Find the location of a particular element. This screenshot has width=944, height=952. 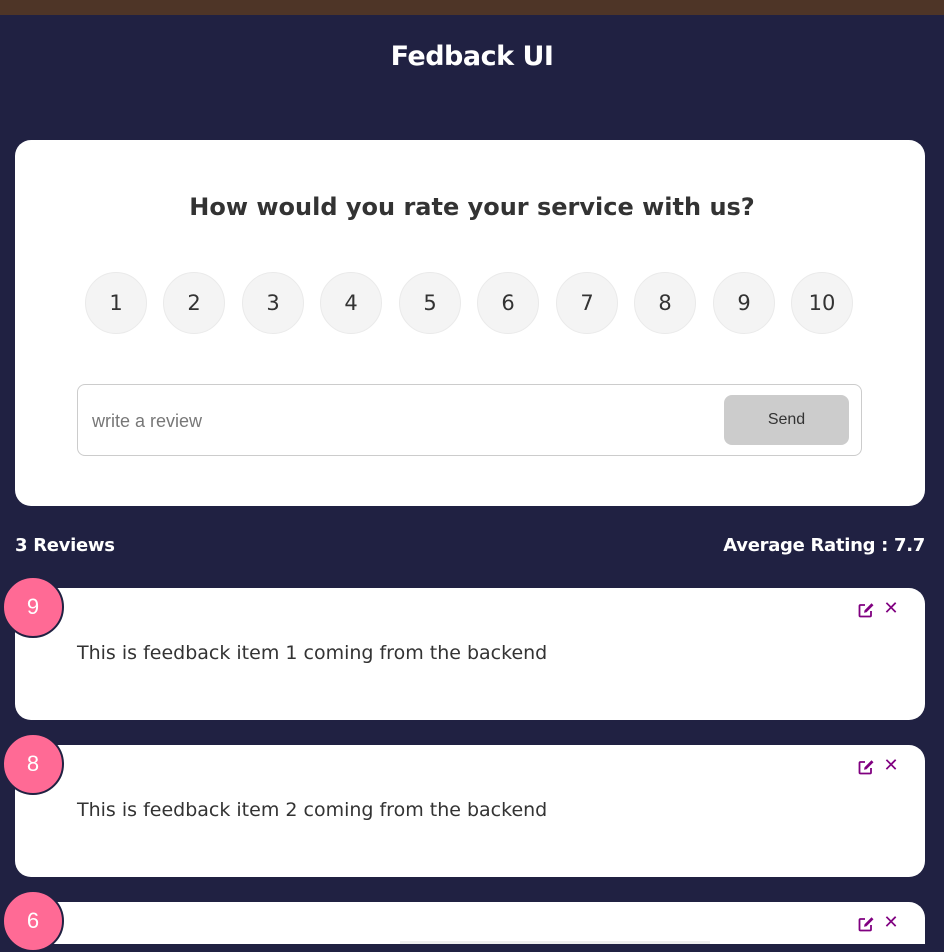

rating-option-8: 8 is located at coordinates (665, 303).